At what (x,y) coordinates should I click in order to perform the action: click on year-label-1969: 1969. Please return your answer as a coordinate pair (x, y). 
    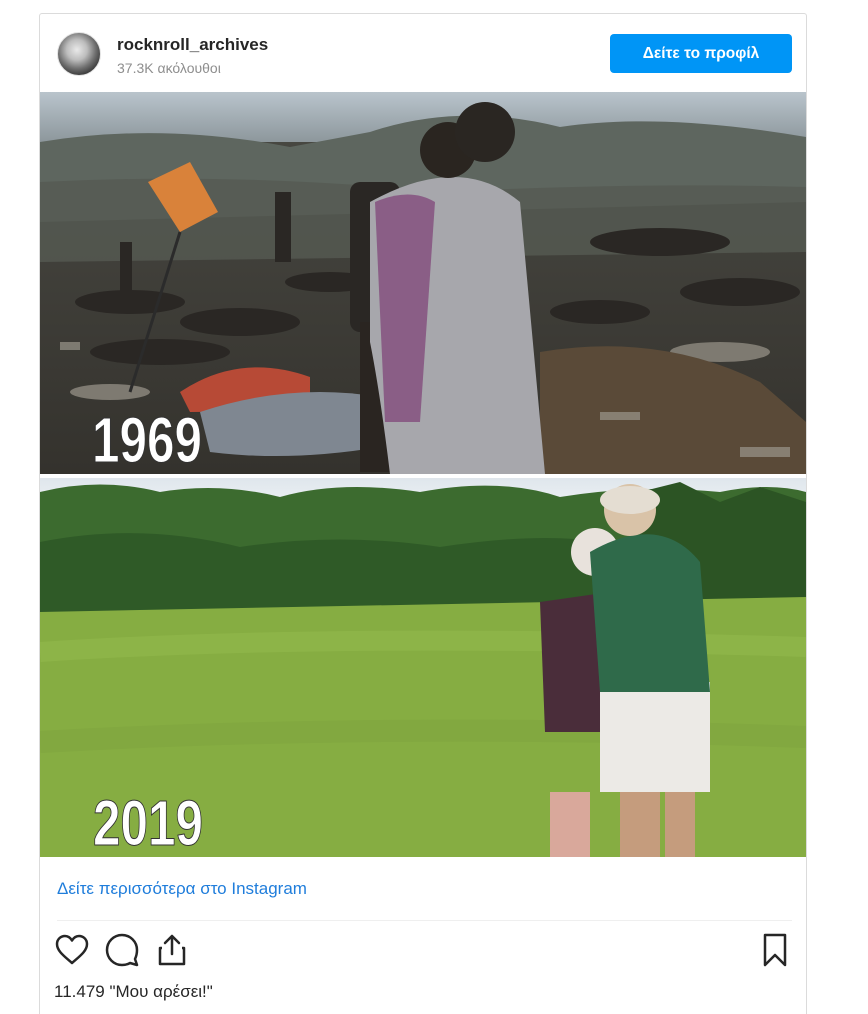
    Looking at the image, I should click on (147, 440).